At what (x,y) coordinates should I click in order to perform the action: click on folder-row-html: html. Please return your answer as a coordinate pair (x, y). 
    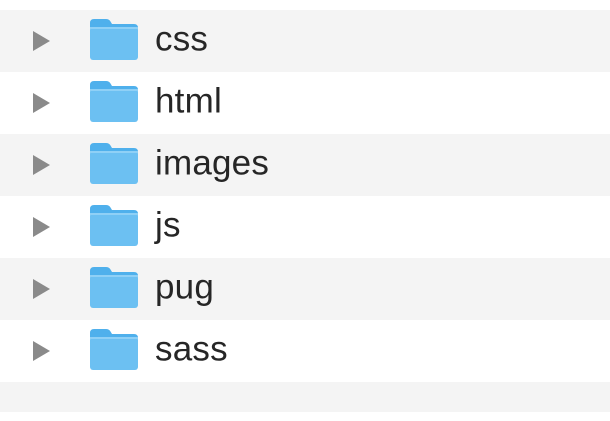
    Looking at the image, I should click on (305, 103).